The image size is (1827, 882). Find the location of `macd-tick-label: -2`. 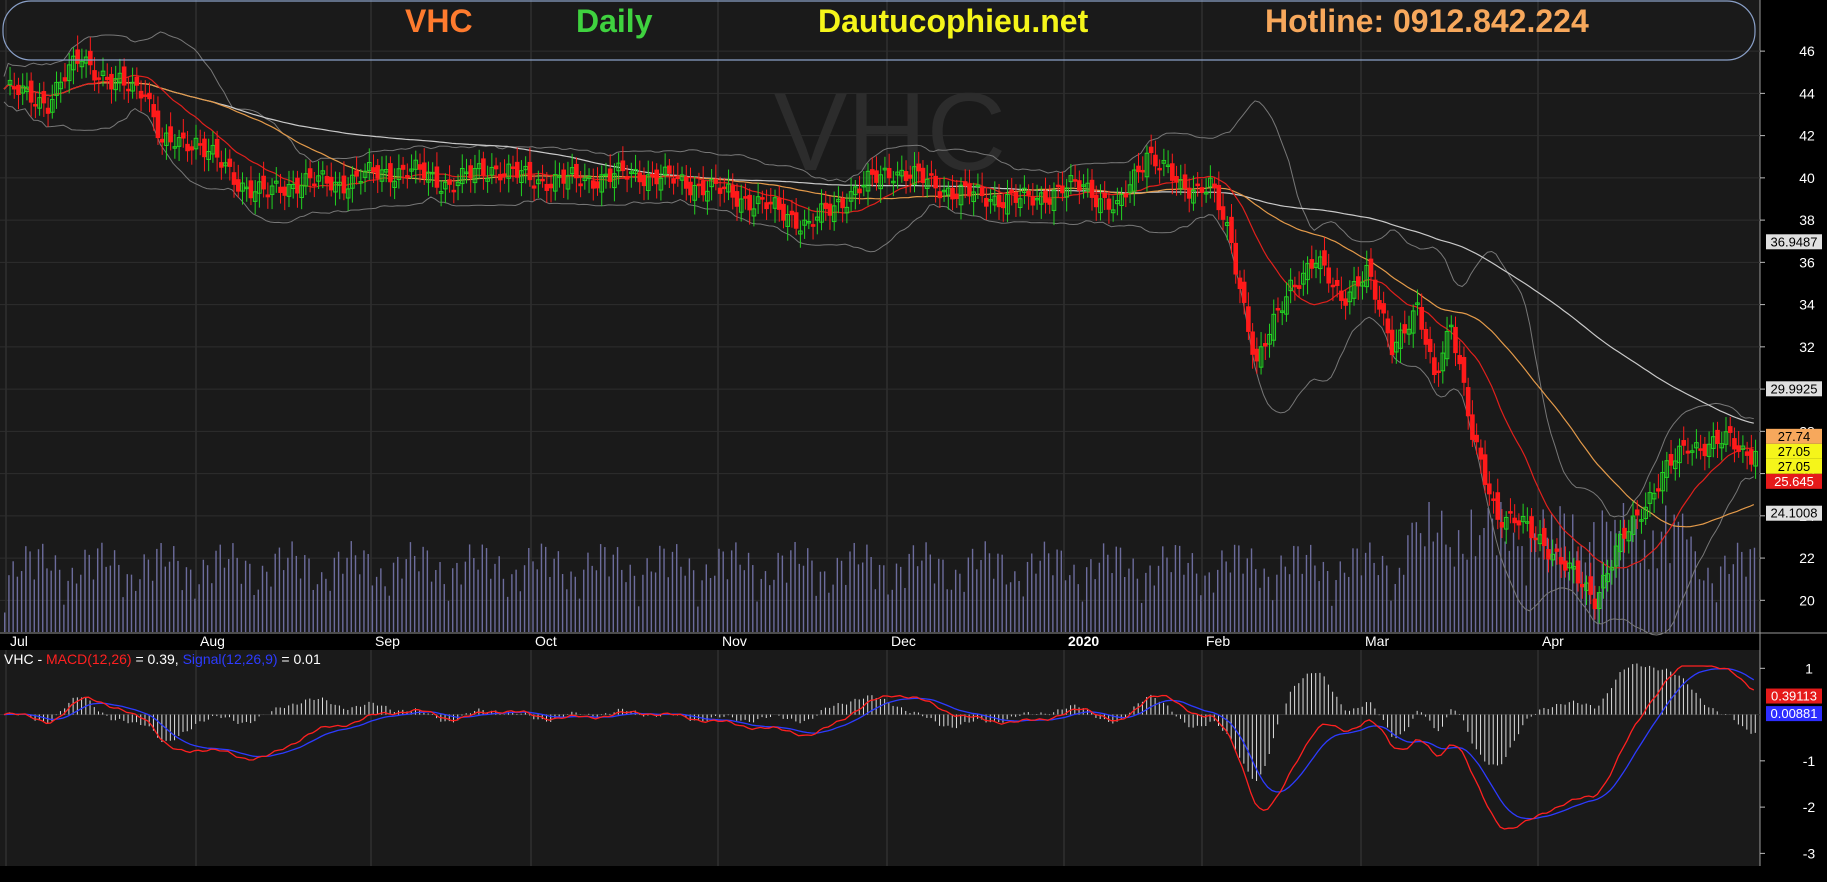

macd-tick-label: -2 is located at coordinates (1809, 807).